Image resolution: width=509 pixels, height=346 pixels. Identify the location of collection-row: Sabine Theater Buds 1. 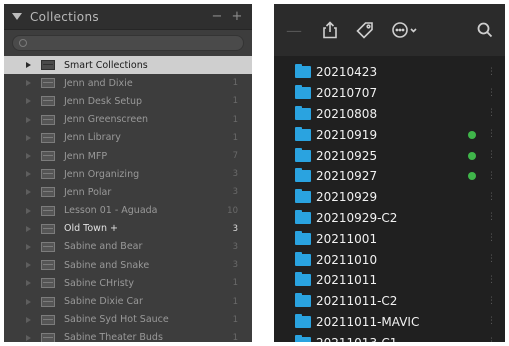
(128, 335).